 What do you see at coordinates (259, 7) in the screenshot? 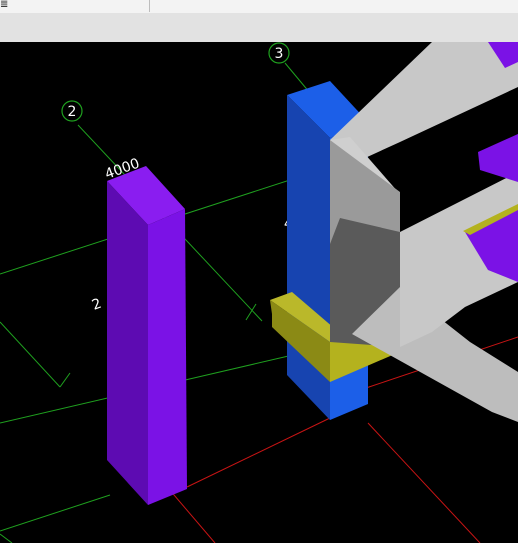
I see `menu-bar: ≣` at bounding box center [259, 7].